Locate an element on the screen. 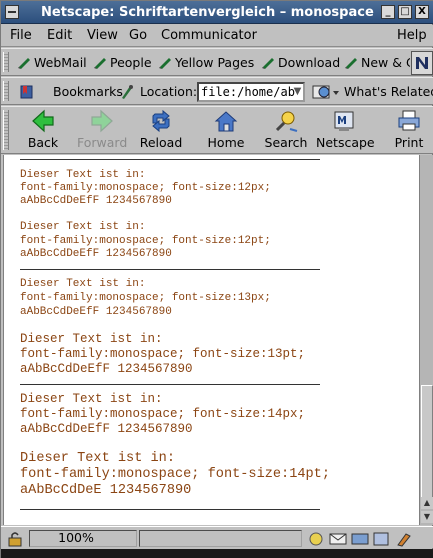 The image size is (433, 558). search-button: Search is located at coordinates (286, 131).